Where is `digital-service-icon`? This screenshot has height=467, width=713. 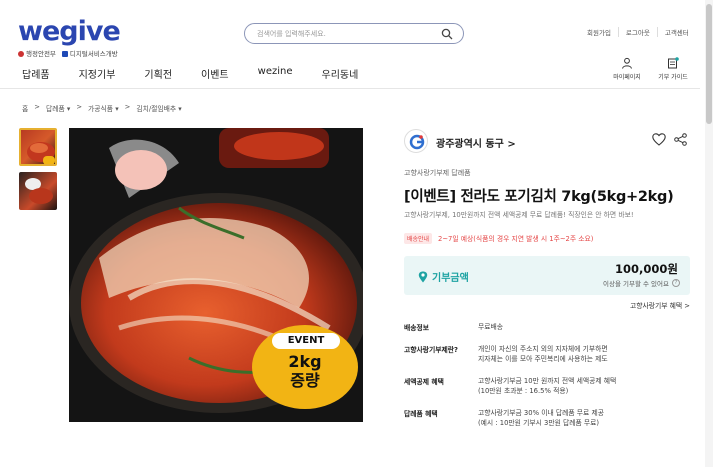
digital-service-icon is located at coordinates (64, 54).